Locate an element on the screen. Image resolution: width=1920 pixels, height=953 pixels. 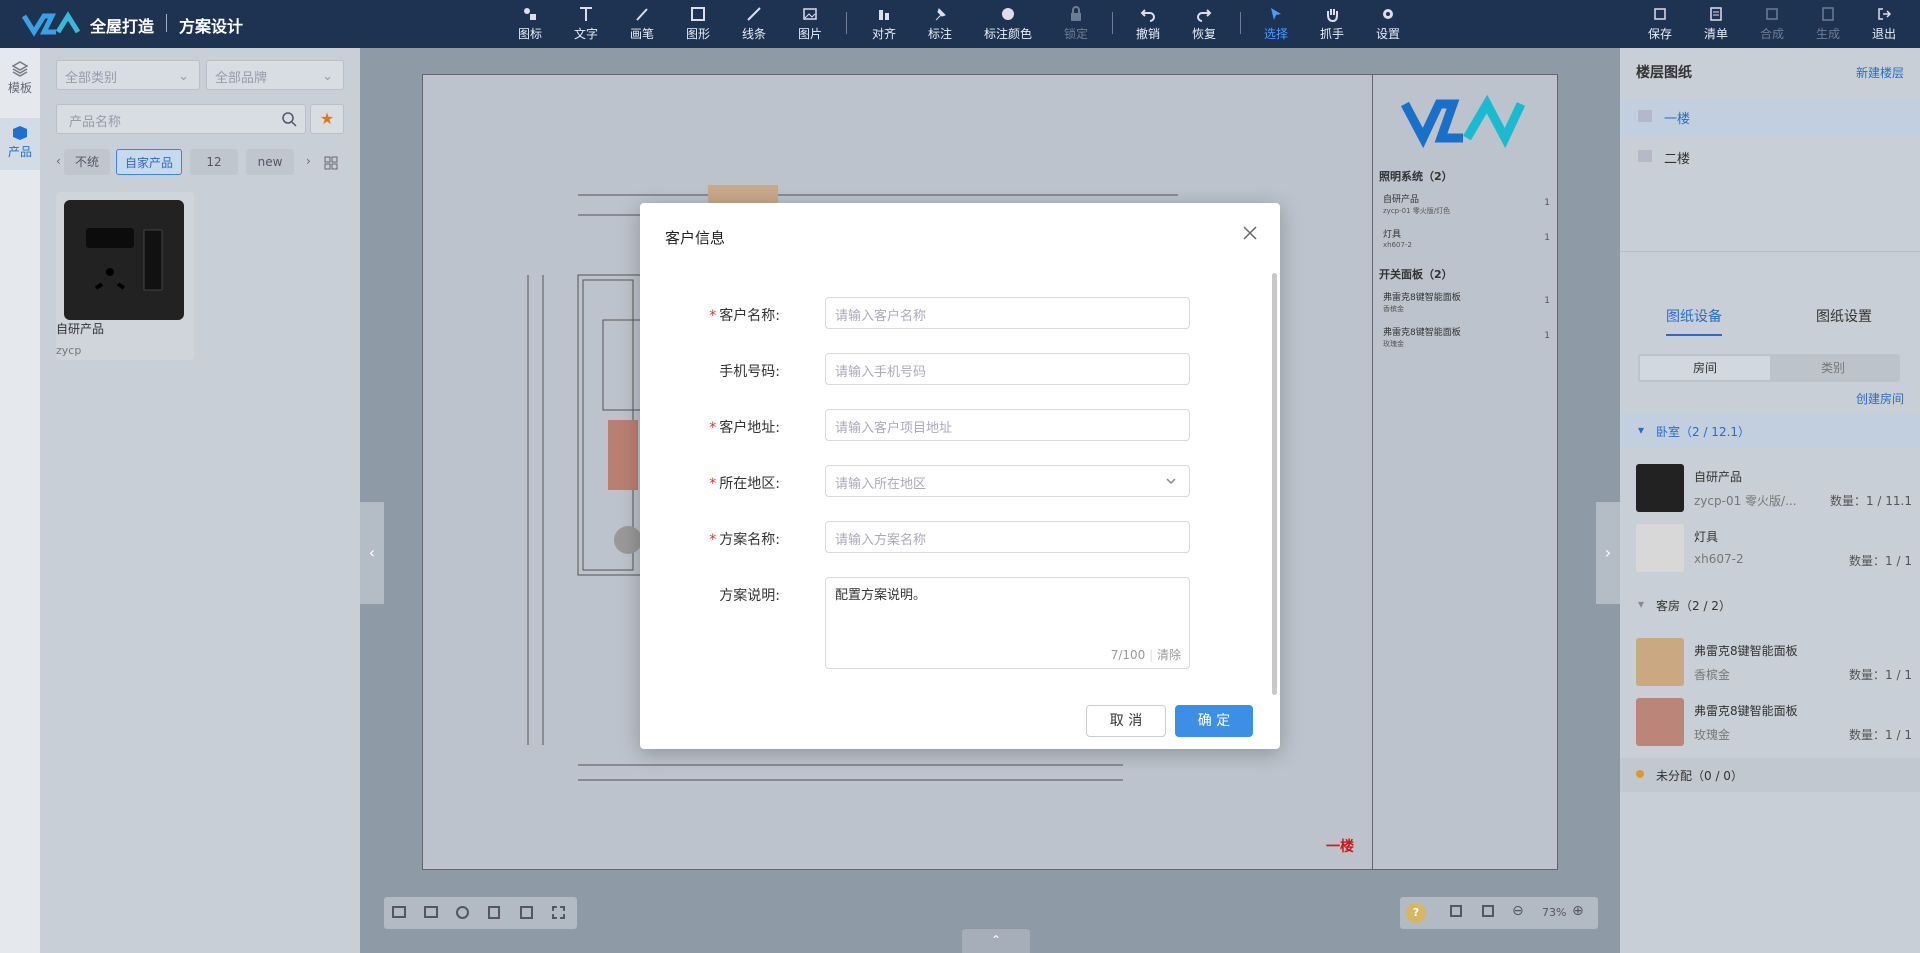
line-icon is located at coordinates (754, 14).